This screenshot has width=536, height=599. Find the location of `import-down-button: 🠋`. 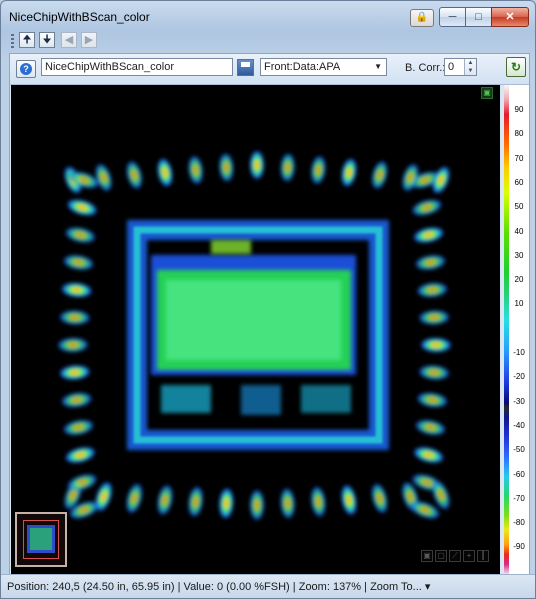

import-down-button: 🠋 is located at coordinates (47, 40).